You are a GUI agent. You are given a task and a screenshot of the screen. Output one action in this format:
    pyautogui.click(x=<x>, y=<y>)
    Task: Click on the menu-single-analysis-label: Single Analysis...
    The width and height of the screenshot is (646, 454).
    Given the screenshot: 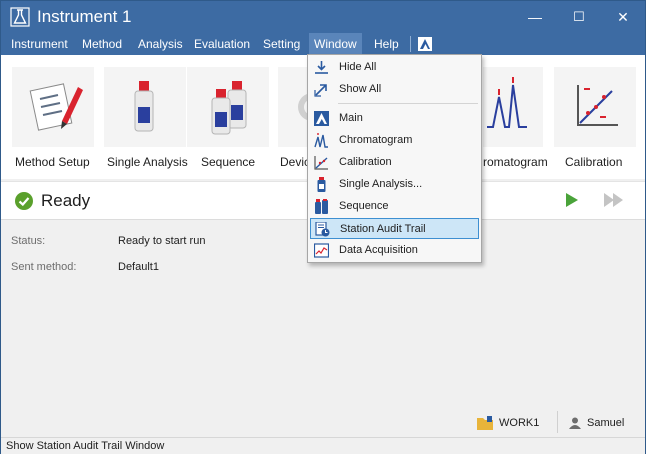 What is the action you would take?
    pyautogui.click(x=381, y=184)
    